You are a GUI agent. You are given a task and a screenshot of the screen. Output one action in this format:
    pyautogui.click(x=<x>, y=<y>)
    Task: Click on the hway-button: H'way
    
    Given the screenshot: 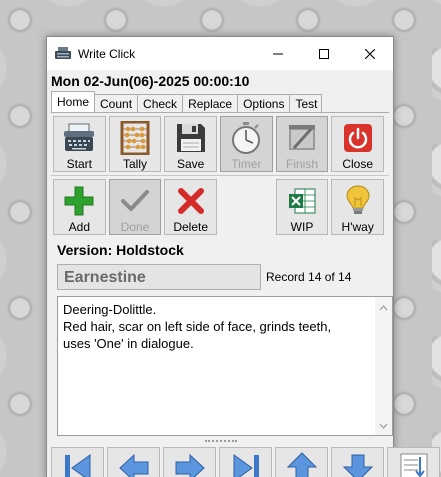 What is the action you would take?
    pyautogui.click(x=358, y=207)
    